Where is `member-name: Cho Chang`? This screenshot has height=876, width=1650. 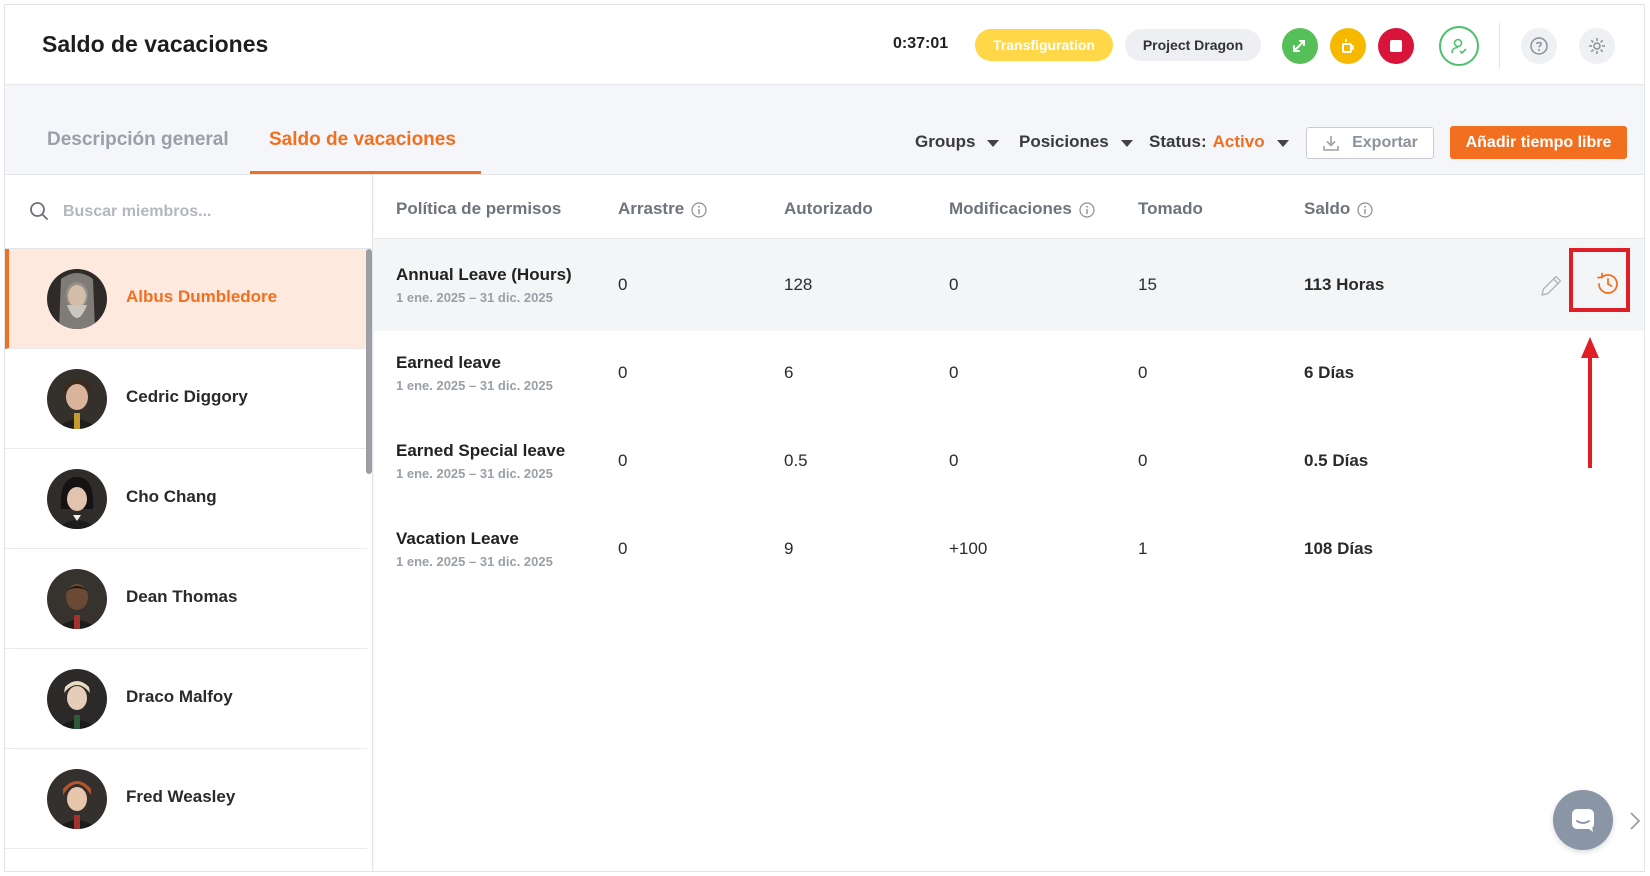 member-name: Cho Chang is located at coordinates (171, 496).